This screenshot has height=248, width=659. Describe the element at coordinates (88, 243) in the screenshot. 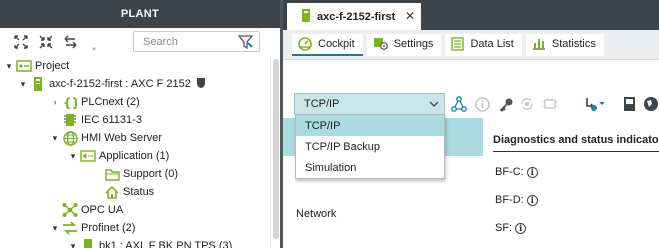

I see `device-icon` at that location.